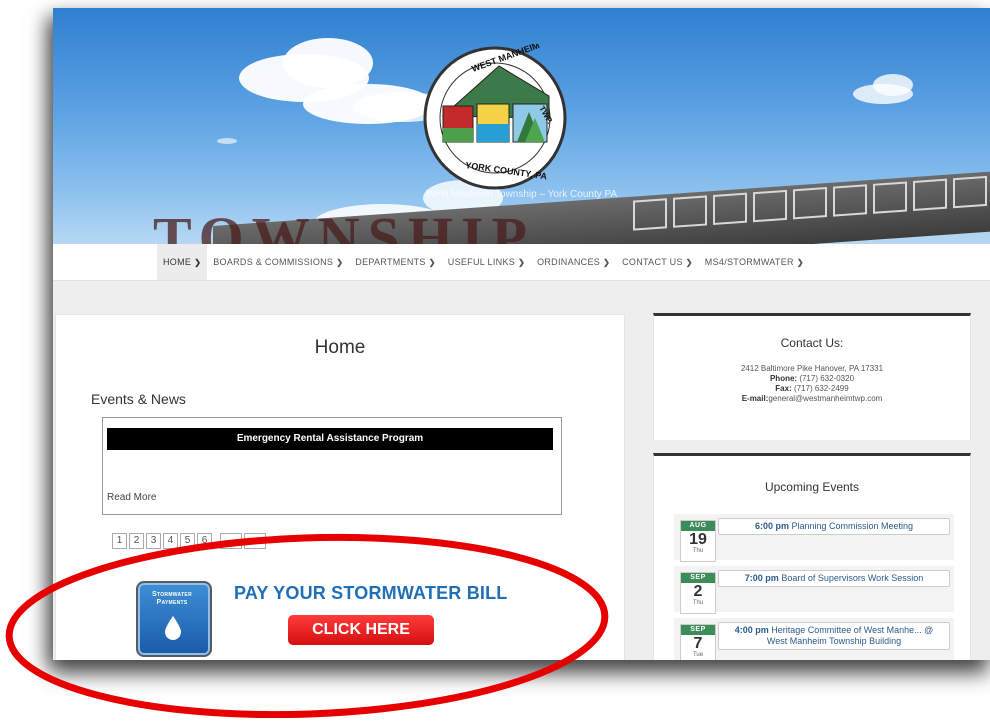 The image size is (990, 725). Describe the element at coordinates (812, 368) in the screenshot. I see `contact-address: 2412 Baltimore Pike Hanover, PA 17331` at that location.